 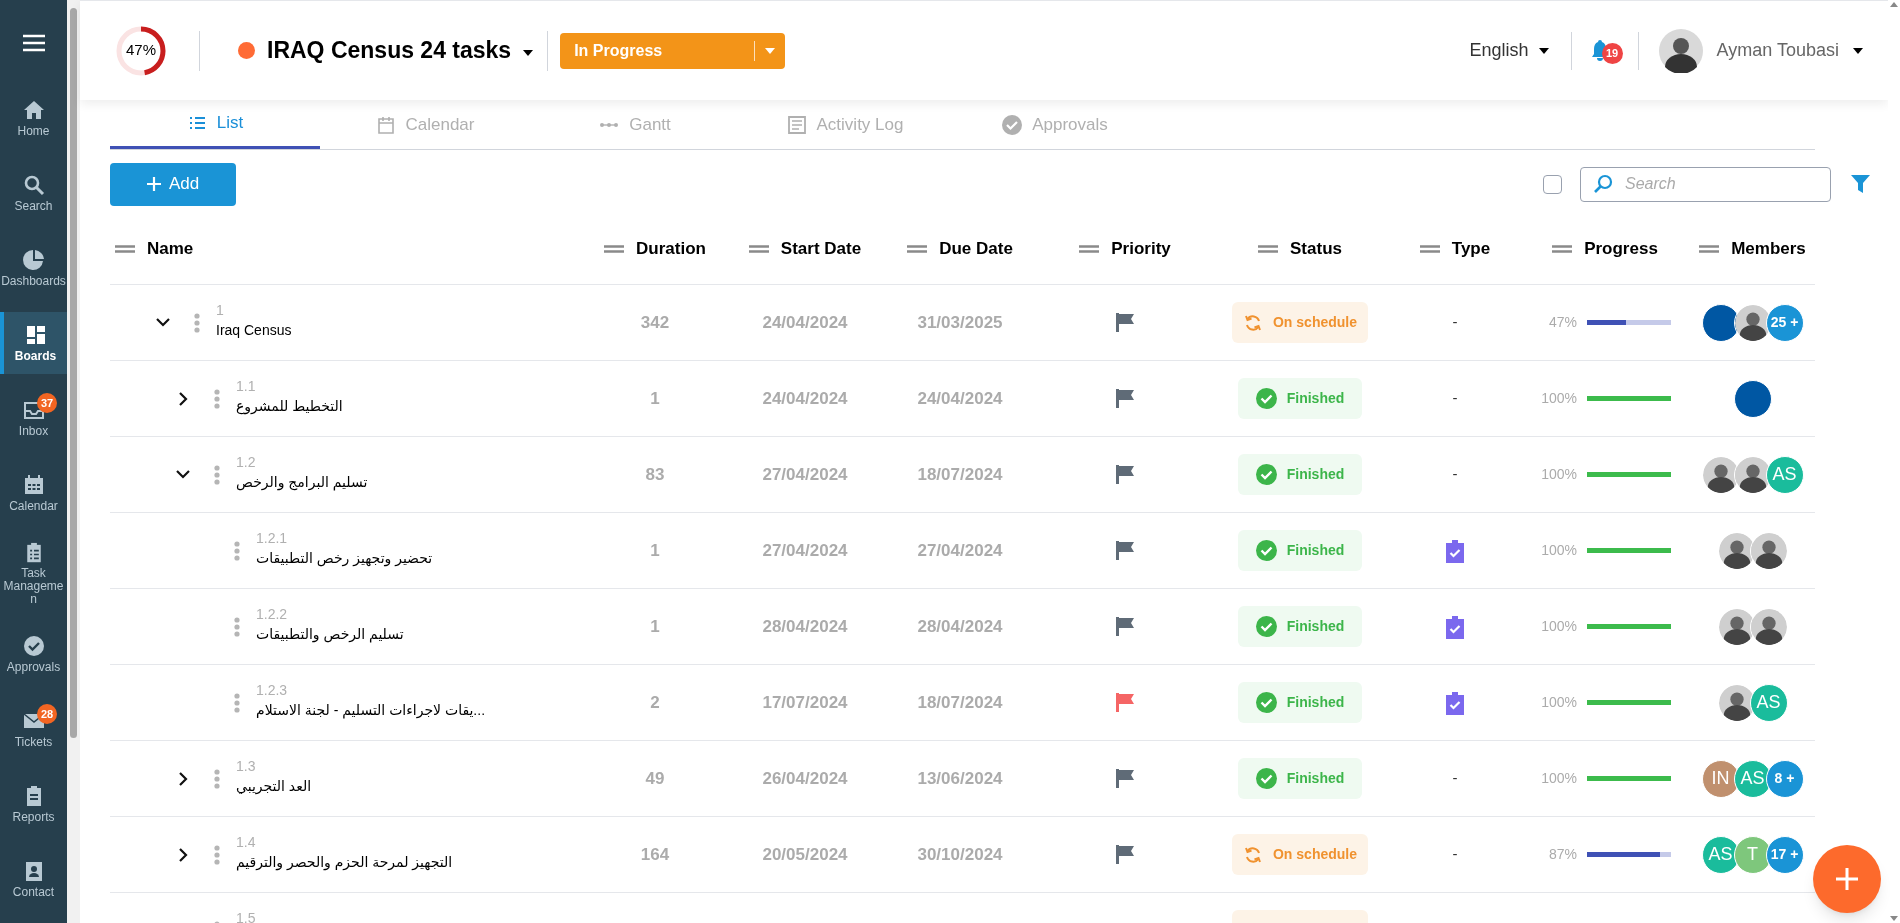 I want to click on count-badge: 37, so click(x=47, y=402).